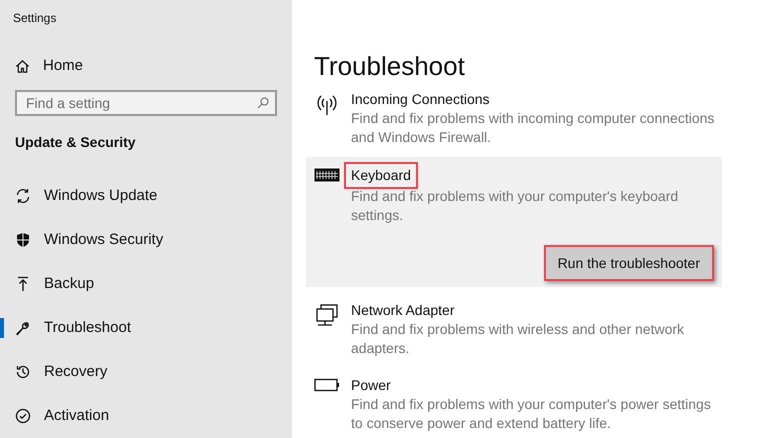  I want to click on page-title: Troubleshoot, so click(389, 66).